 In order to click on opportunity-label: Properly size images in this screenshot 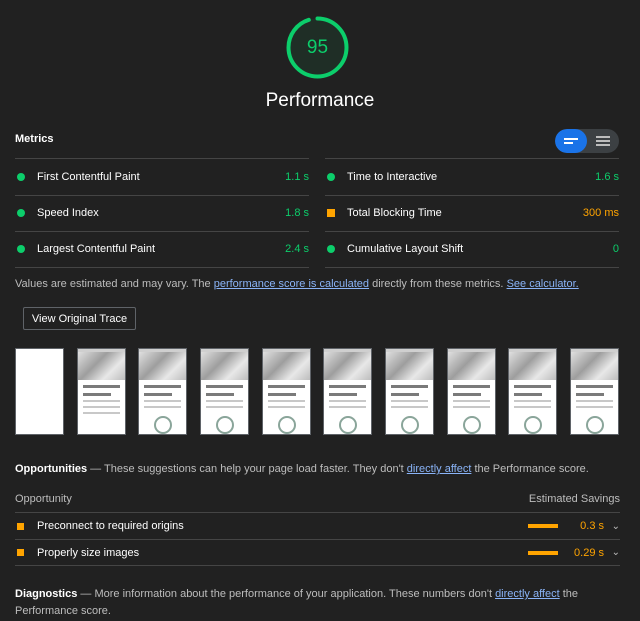, I will do `click(88, 552)`.